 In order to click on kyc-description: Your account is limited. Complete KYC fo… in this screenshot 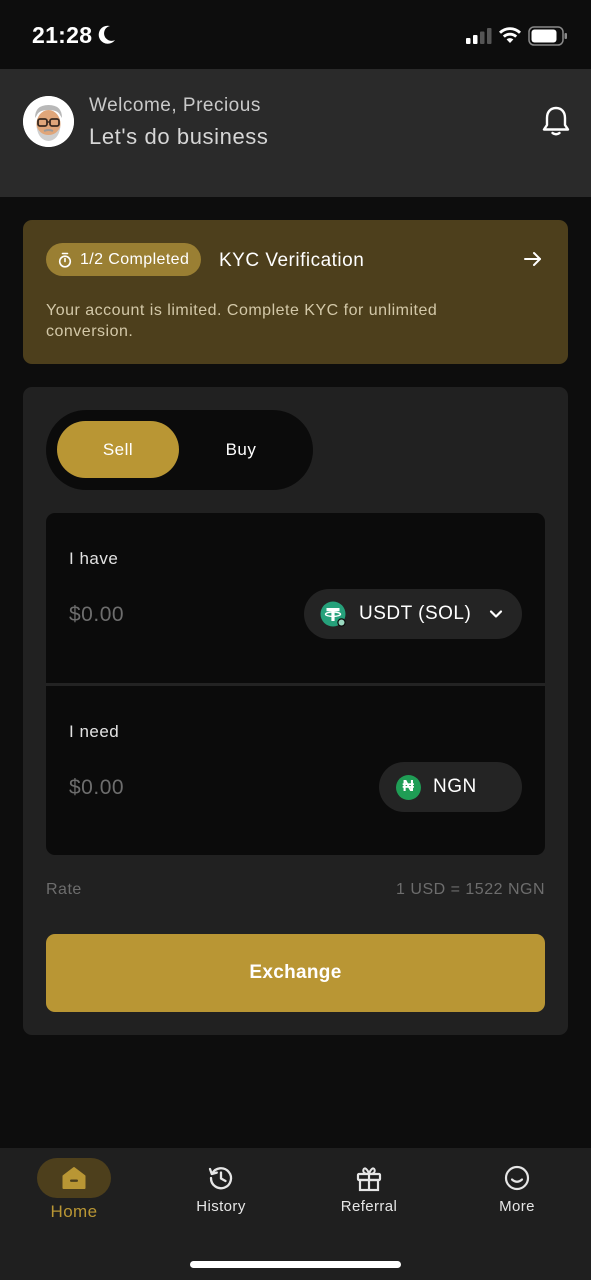, I will do `click(242, 321)`.